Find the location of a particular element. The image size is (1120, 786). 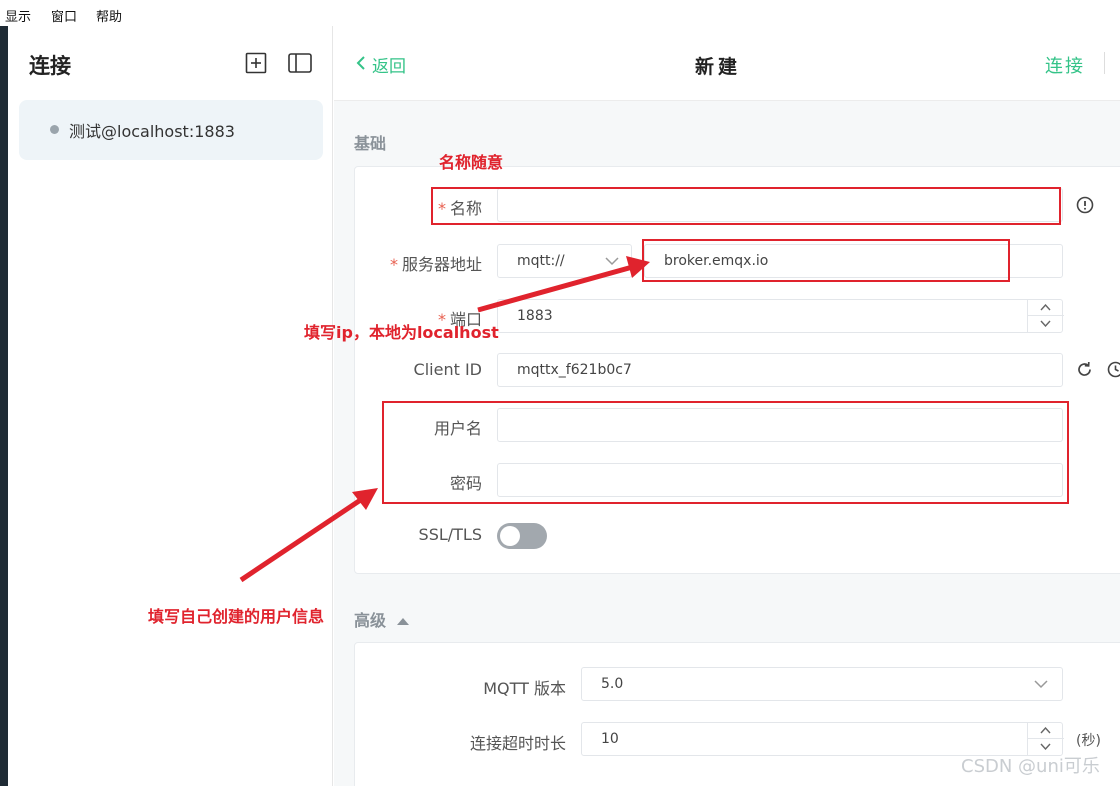

sidebar-title: 连接 is located at coordinates (50, 66).